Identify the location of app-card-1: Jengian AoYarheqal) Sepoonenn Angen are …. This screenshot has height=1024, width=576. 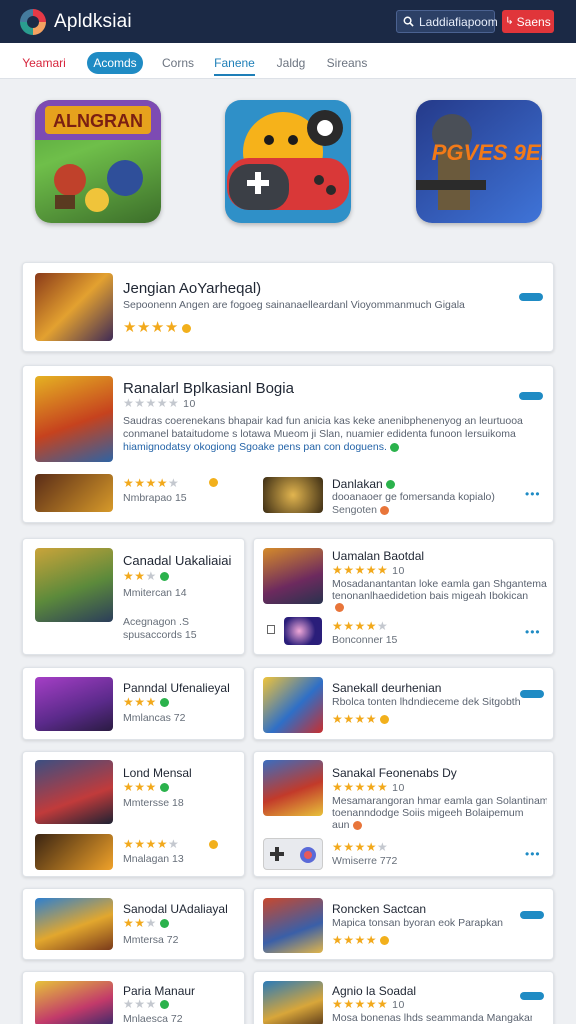
(288, 307).